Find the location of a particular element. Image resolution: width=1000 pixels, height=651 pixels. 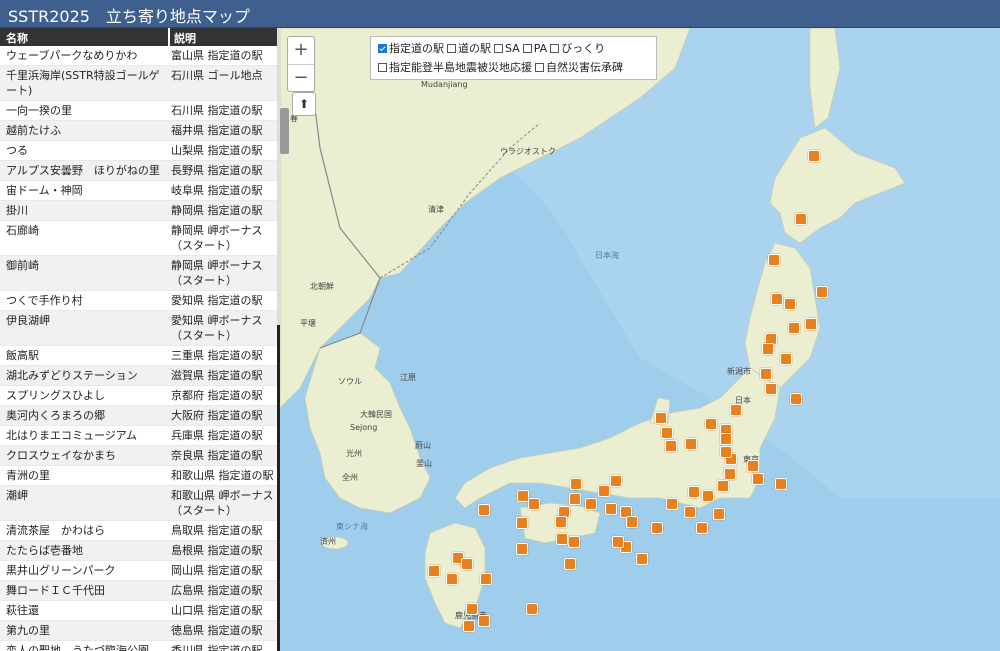

filter-label: 指定道の駅 is located at coordinates (416, 48).